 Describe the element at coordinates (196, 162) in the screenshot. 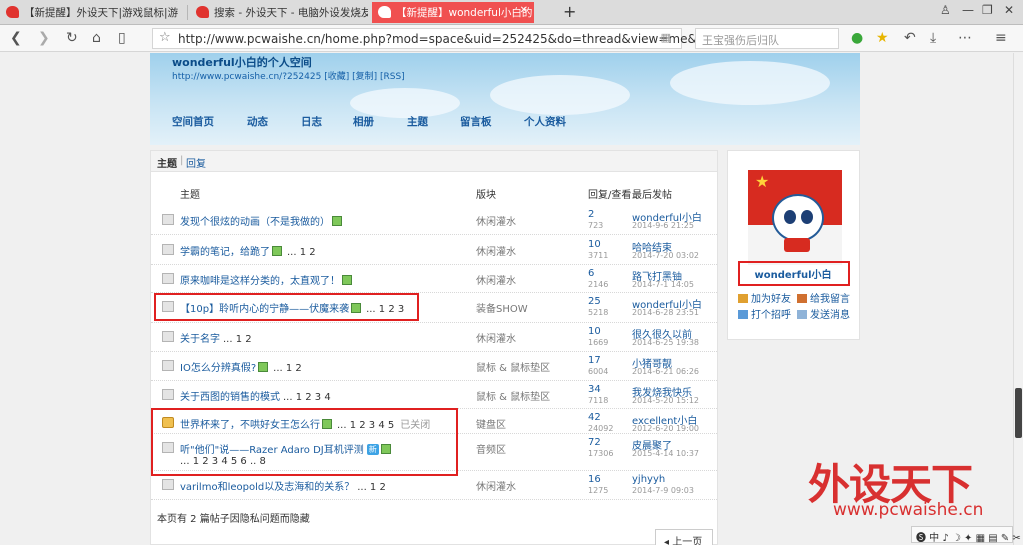

I see `subtab-replies: 回复` at that location.